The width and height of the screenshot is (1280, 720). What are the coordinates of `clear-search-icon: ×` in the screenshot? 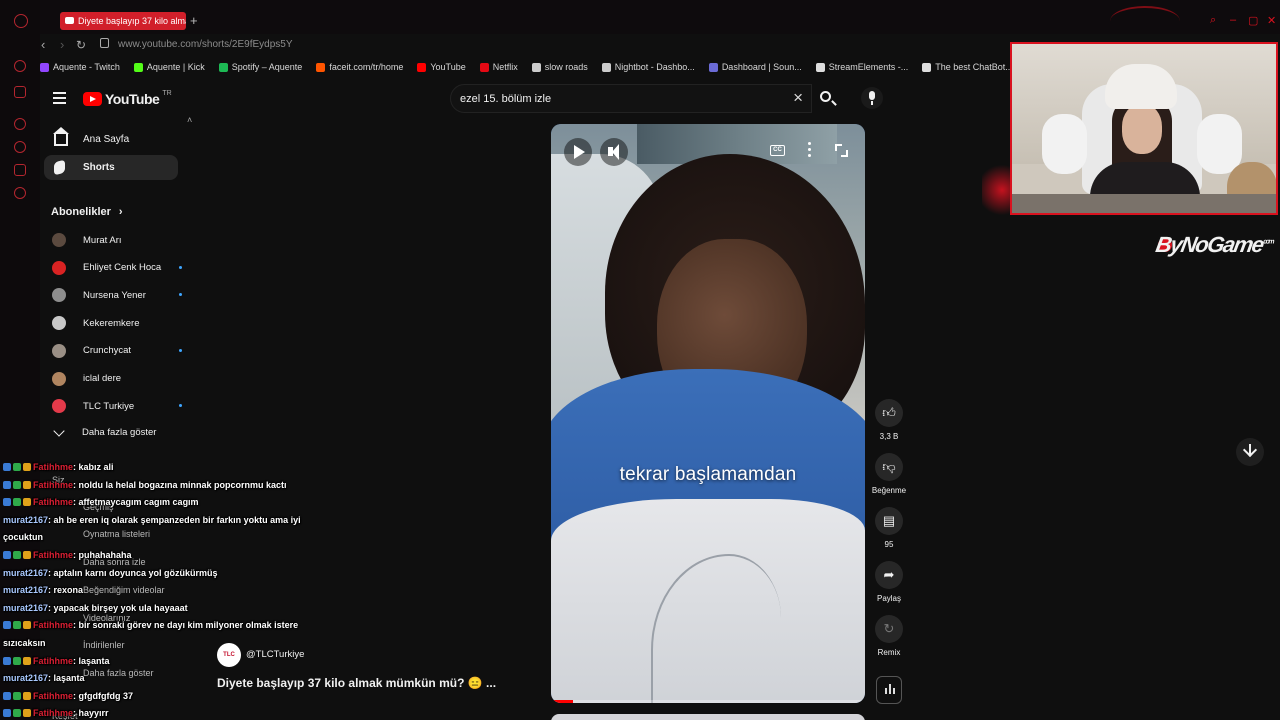 It's located at (798, 98).